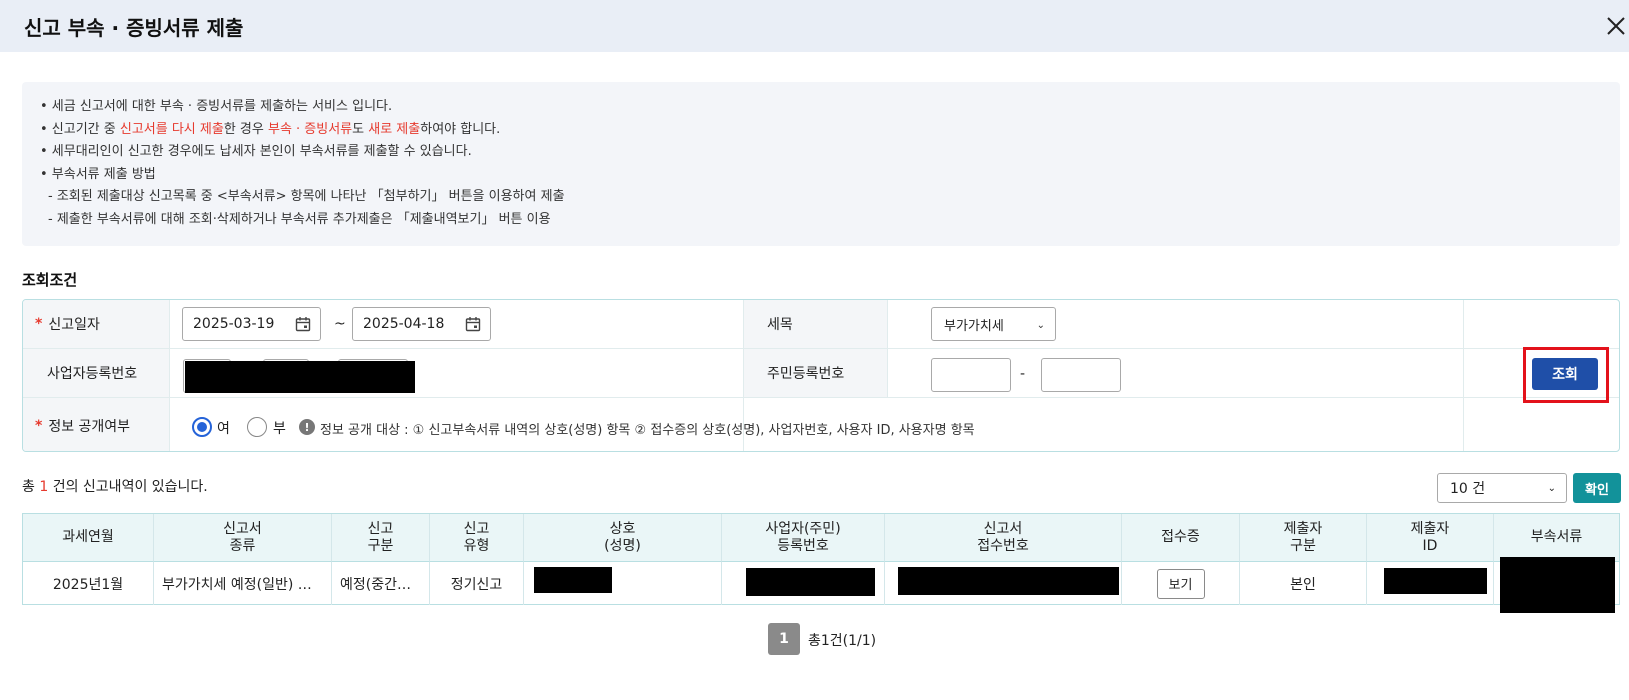  I want to click on table-cell: 정기신고, so click(477, 583).